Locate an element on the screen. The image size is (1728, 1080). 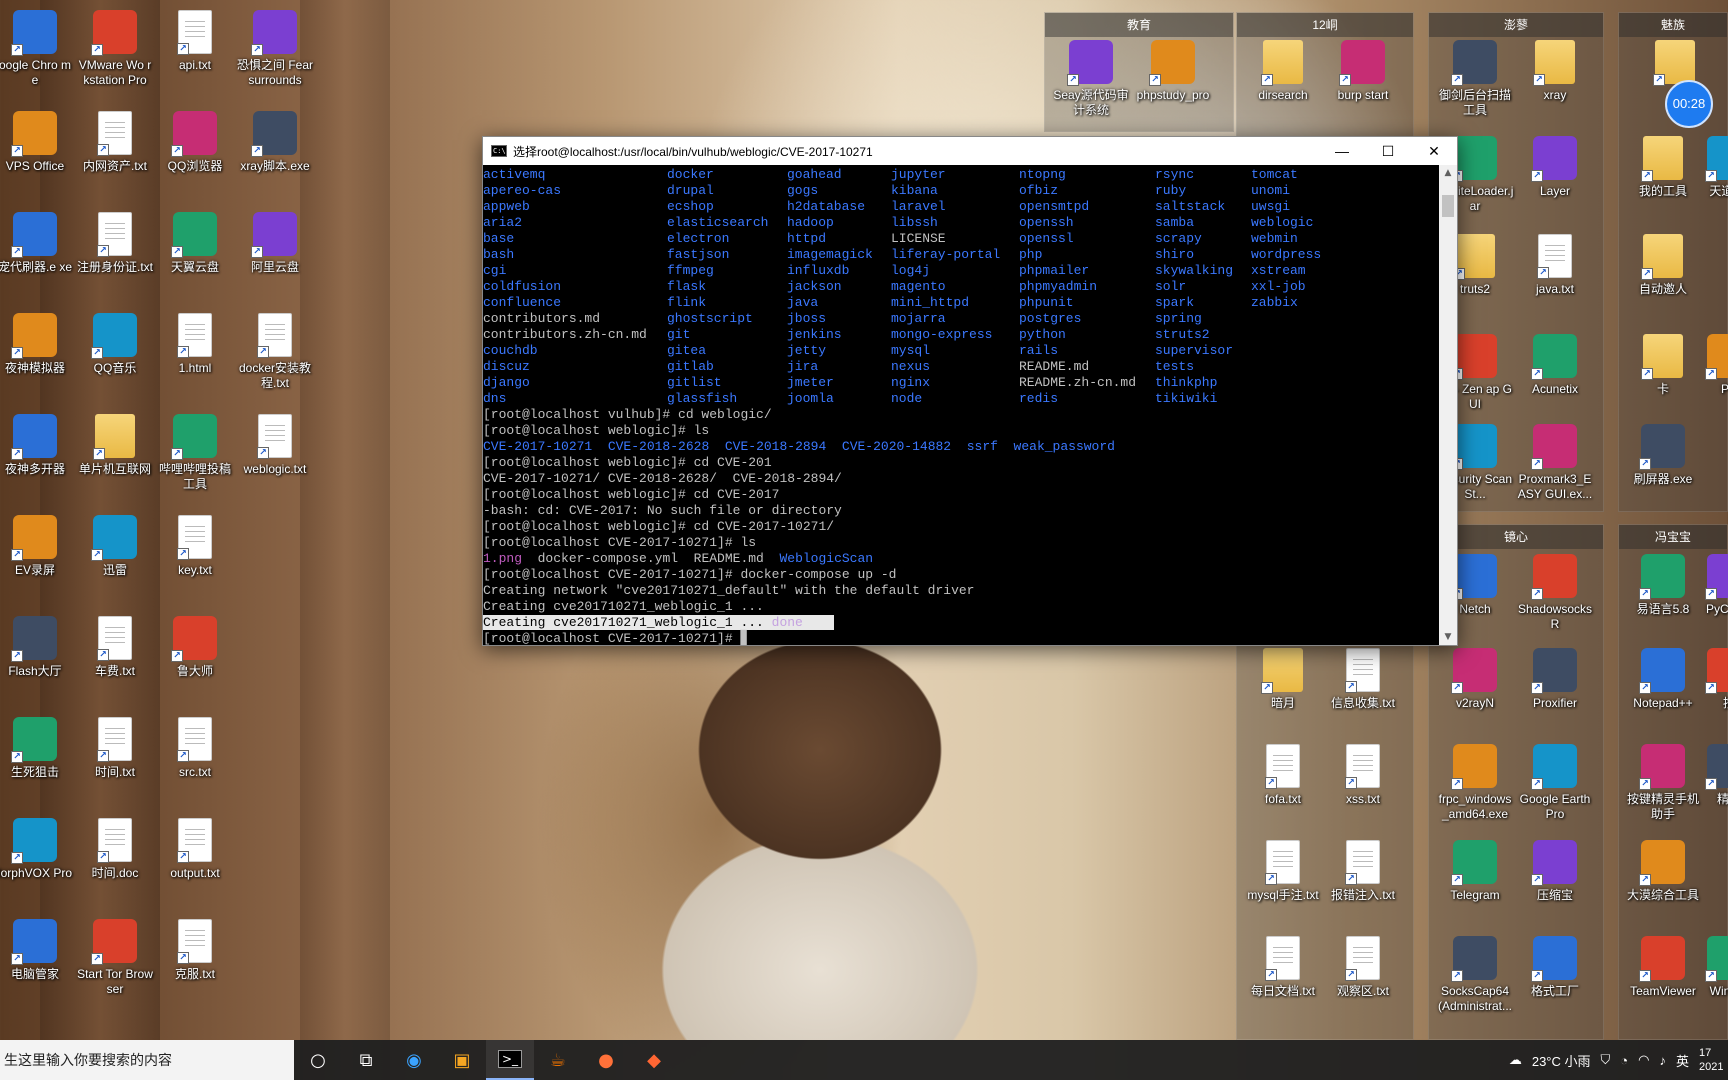
desktop-icon: ↗ 信息收集.txt is located at coordinates (1363, 679).